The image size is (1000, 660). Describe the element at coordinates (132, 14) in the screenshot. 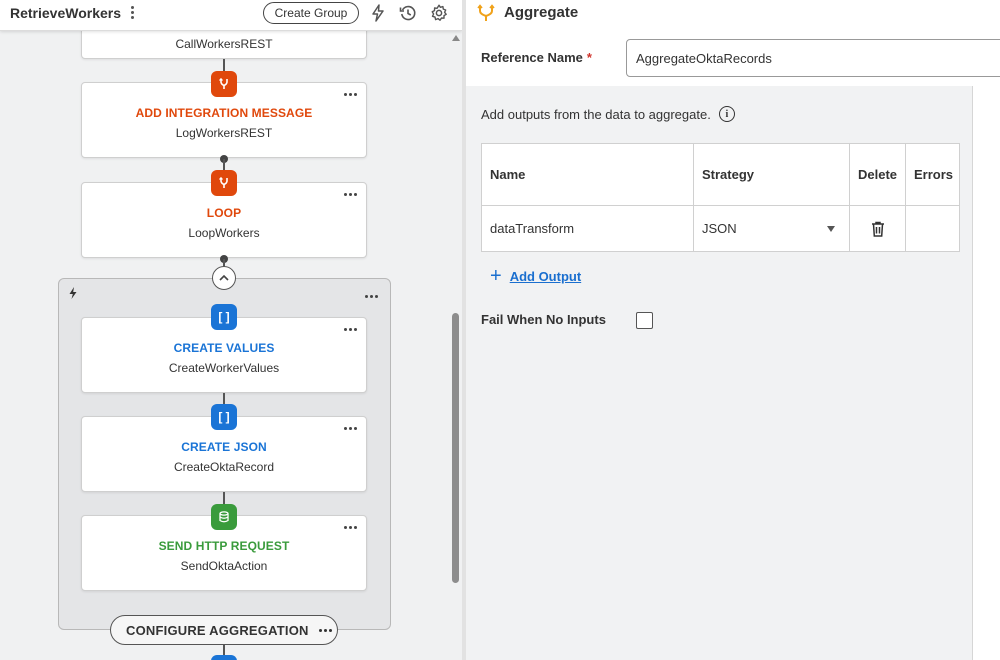

I see `workflow-kebab-icon` at that location.